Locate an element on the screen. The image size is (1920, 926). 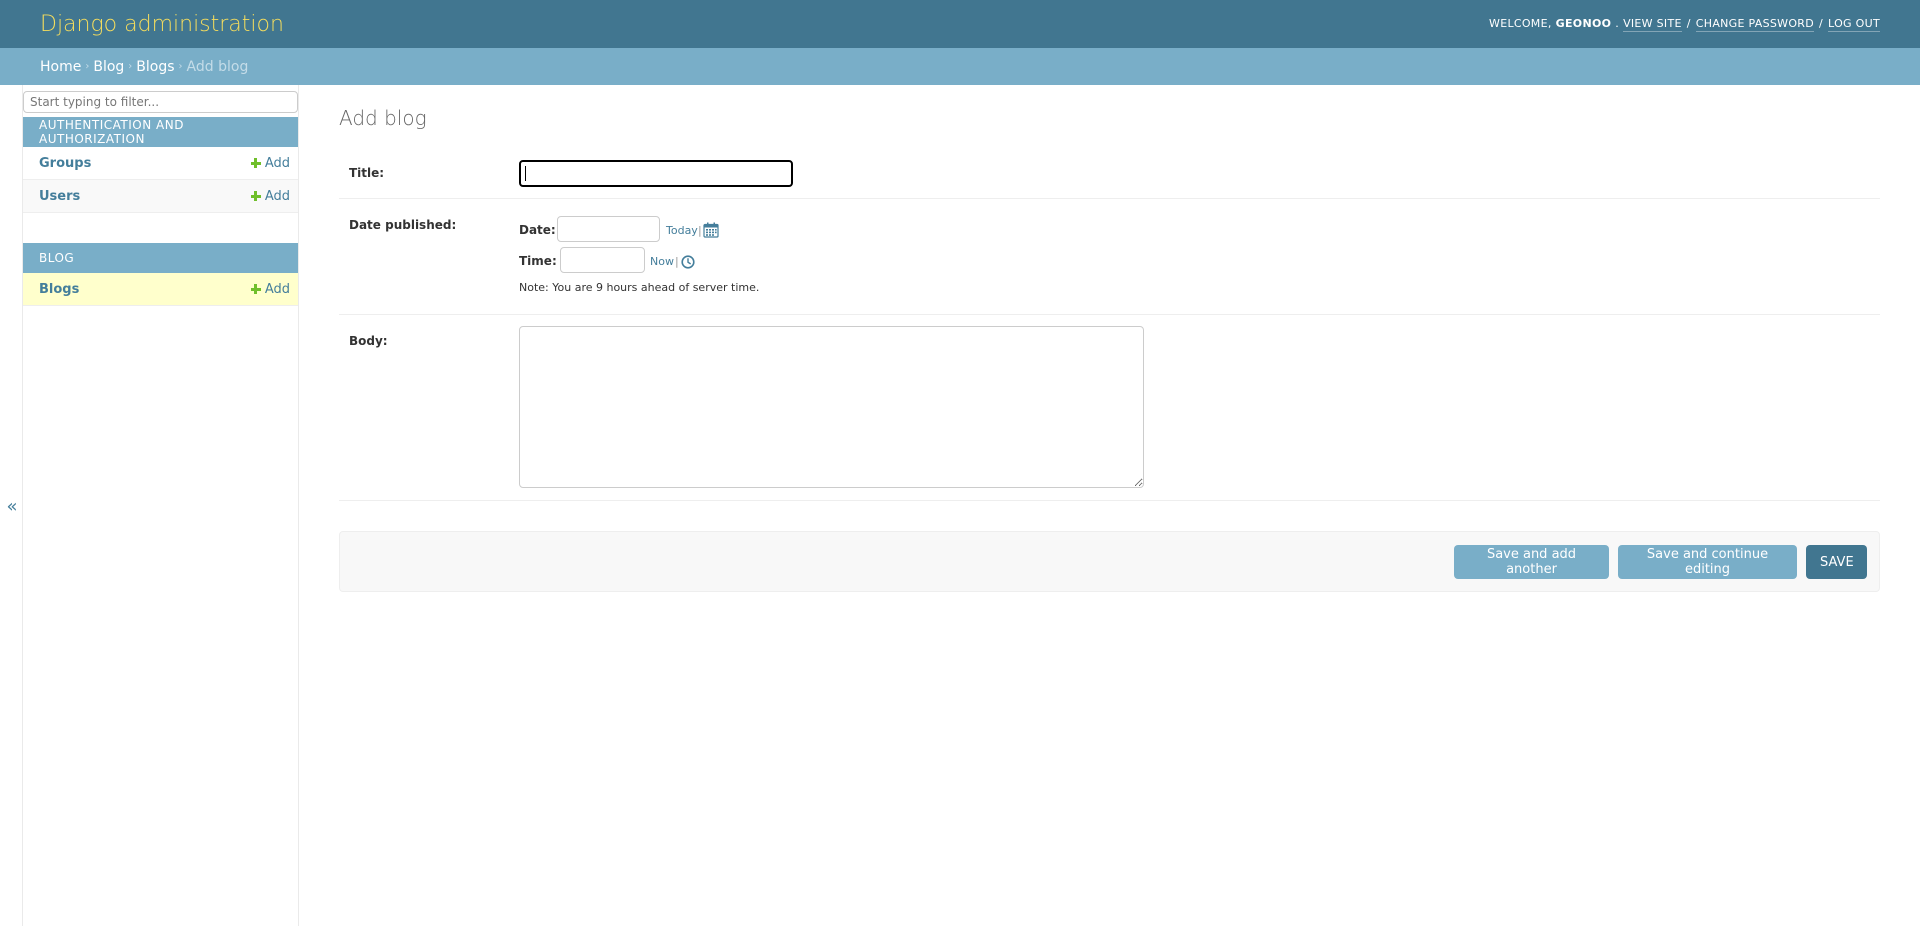
add-groups-link: Add is located at coordinates (270, 163).